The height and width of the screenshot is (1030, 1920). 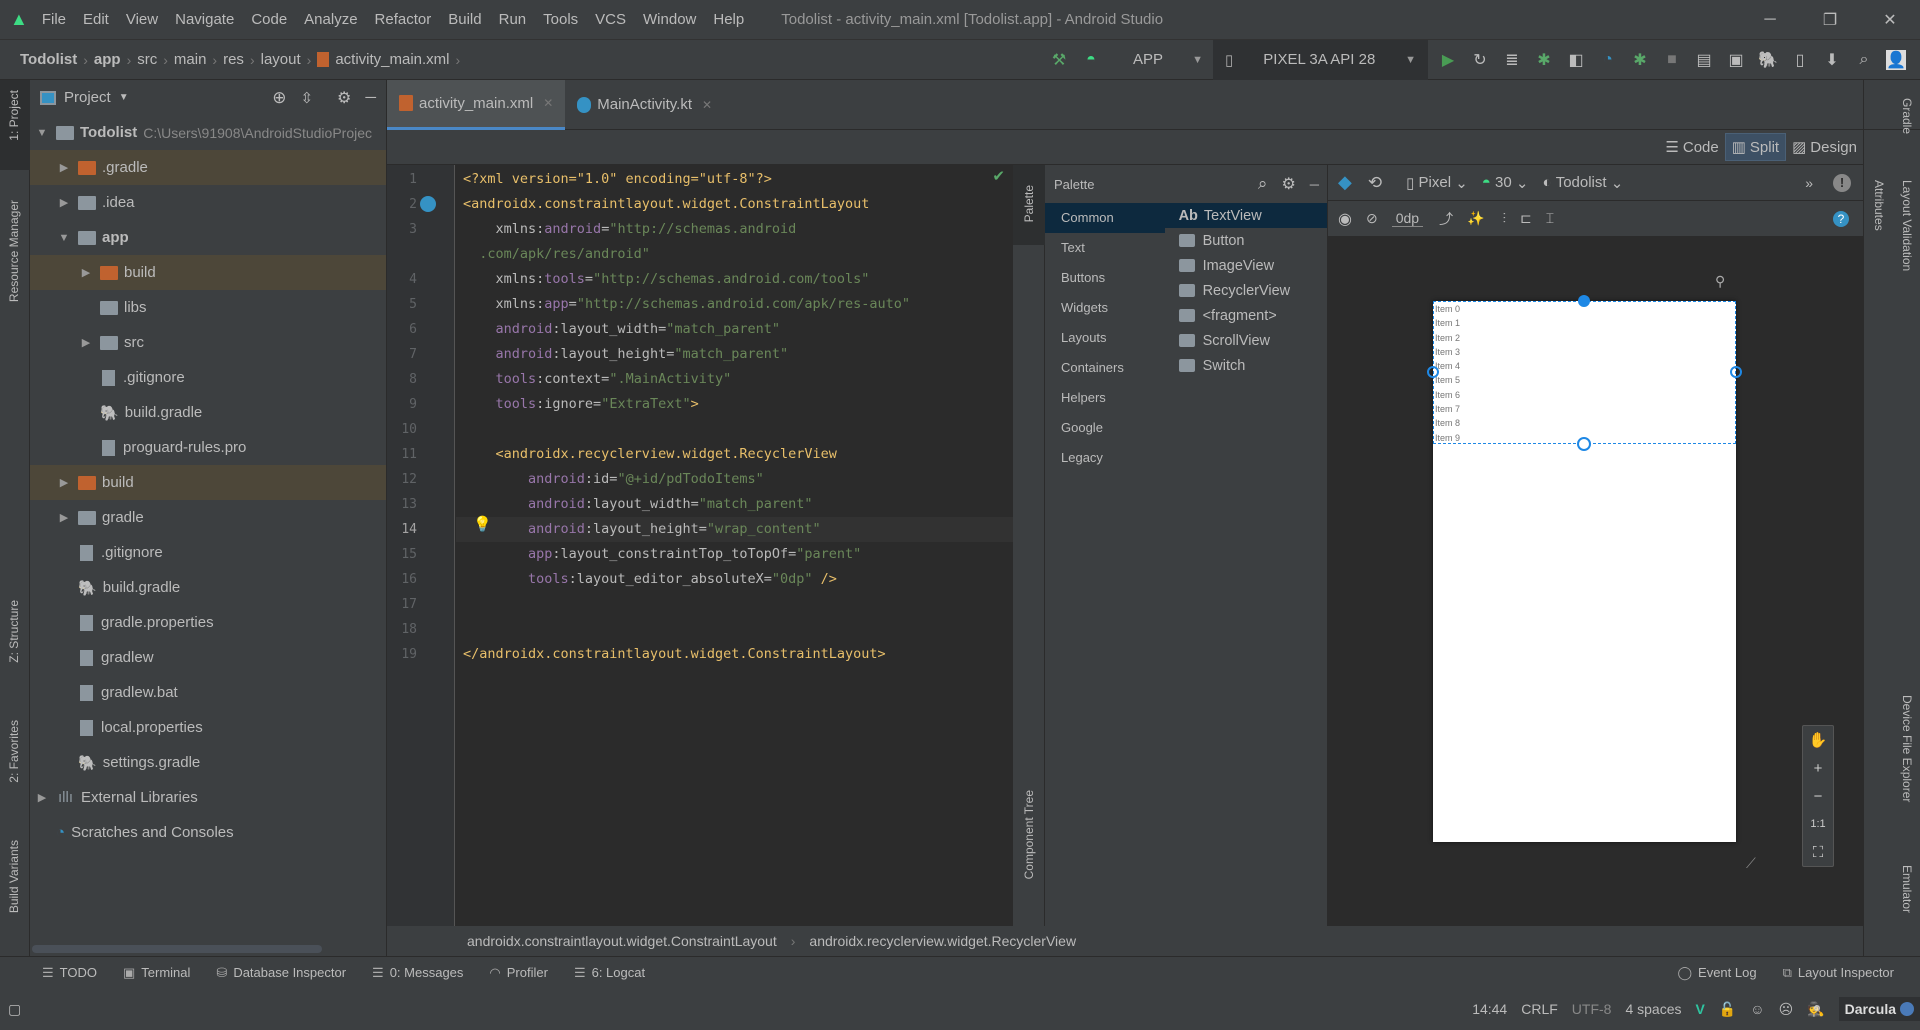 I want to click on tree-item: .gitignore, so click(x=208, y=552).